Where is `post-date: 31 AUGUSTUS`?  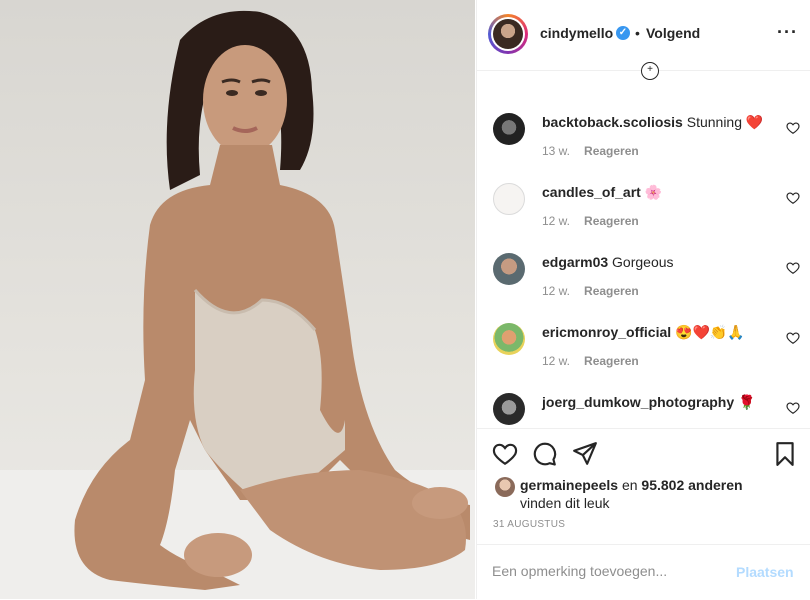
post-date: 31 AUGUSTUS is located at coordinates (529, 524).